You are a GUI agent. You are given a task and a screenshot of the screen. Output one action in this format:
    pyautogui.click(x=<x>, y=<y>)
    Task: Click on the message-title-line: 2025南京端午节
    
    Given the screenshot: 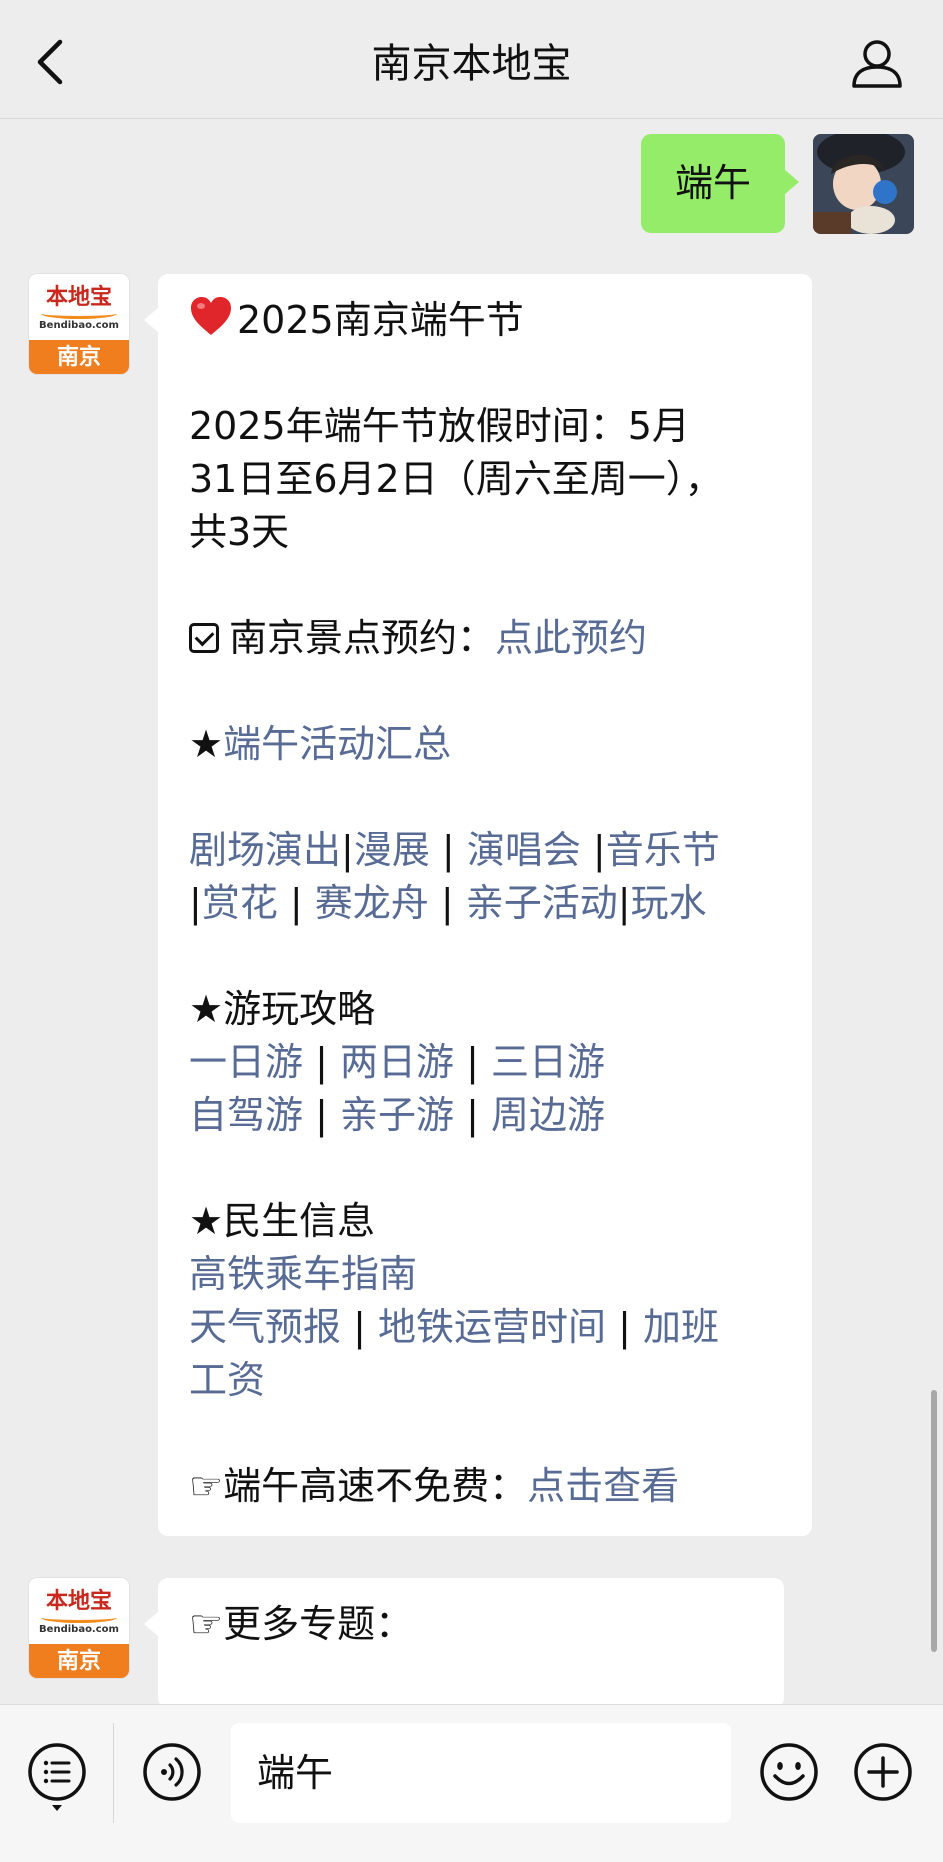 What is the action you would take?
    pyautogui.click(x=486, y=320)
    